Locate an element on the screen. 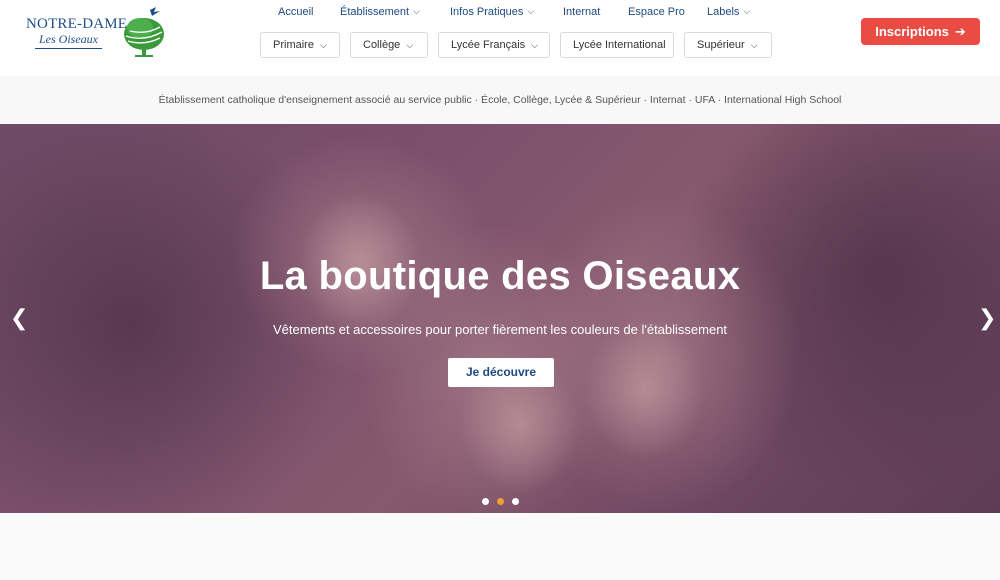 This screenshot has height=580, width=1000. discover-button: Je découvre is located at coordinates (501, 372).